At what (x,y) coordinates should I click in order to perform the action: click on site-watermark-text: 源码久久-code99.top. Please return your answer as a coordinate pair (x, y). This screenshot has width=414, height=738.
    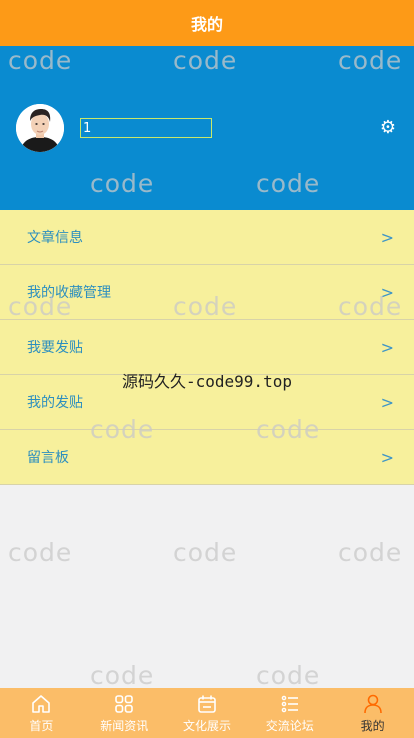
    Looking at the image, I should click on (207, 381).